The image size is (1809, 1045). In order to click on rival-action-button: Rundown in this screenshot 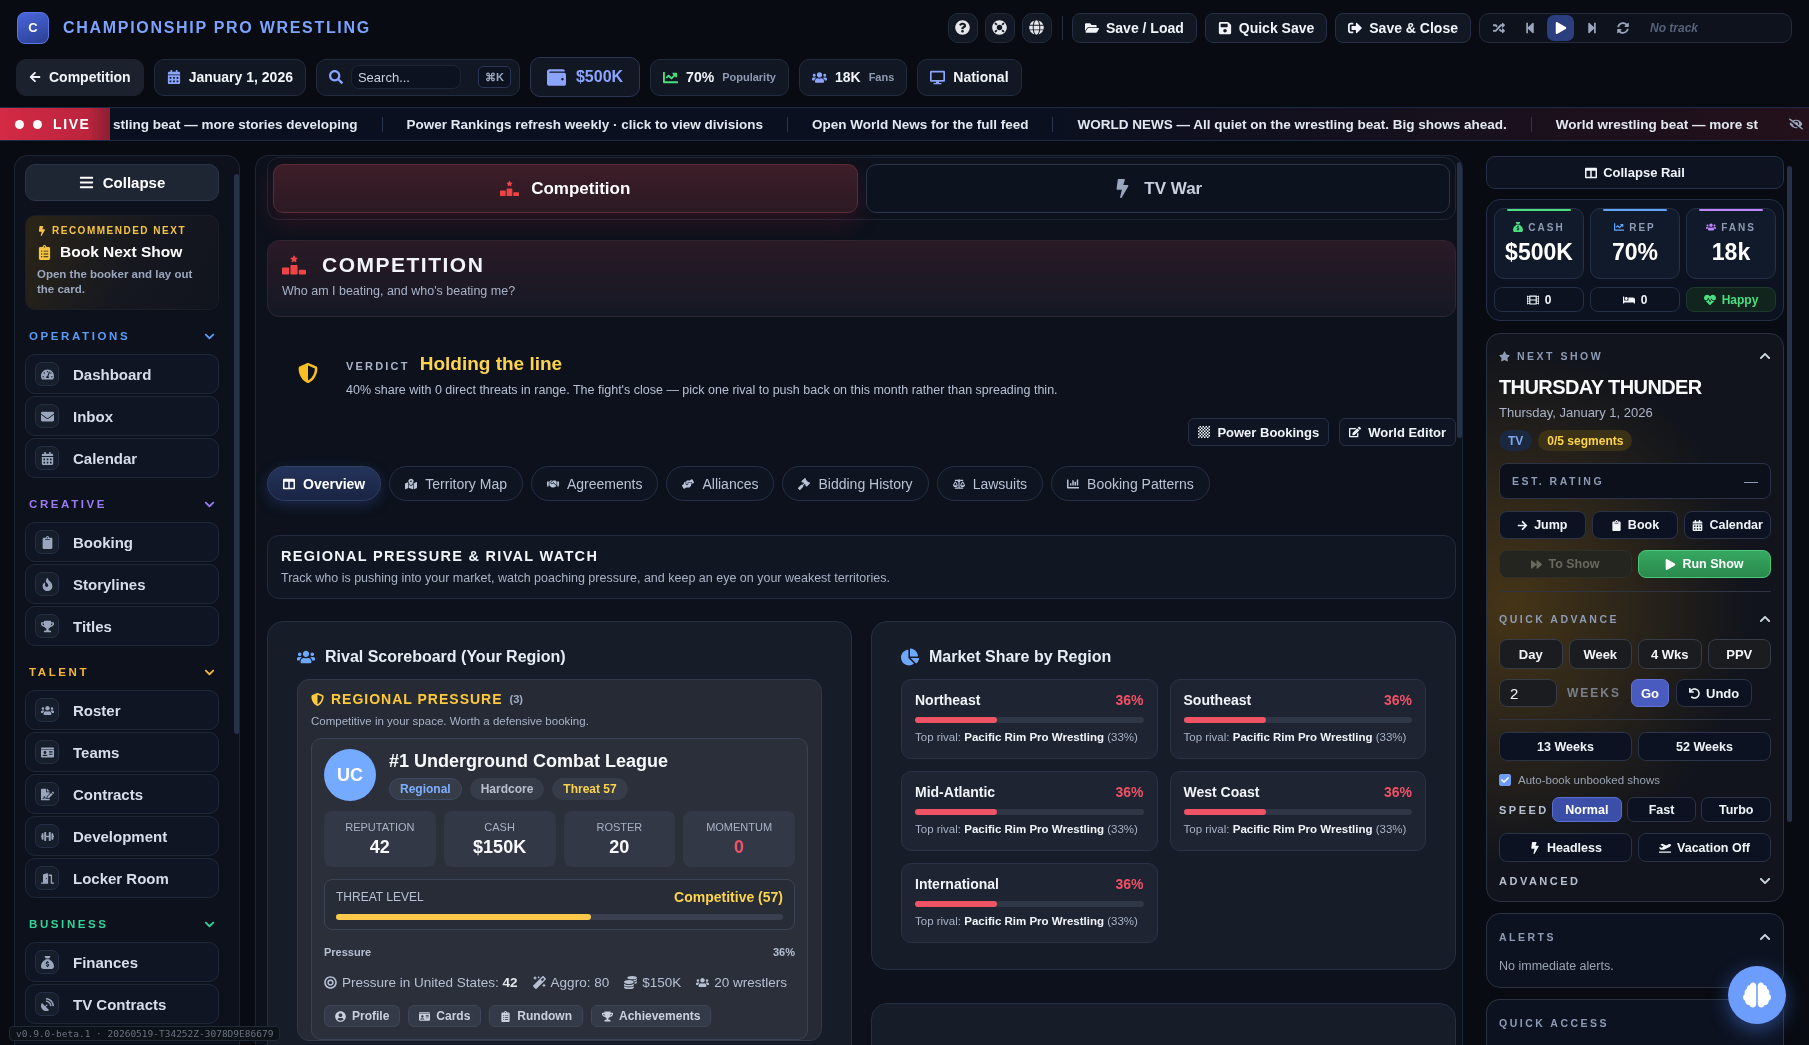, I will do `click(536, 1016)`.